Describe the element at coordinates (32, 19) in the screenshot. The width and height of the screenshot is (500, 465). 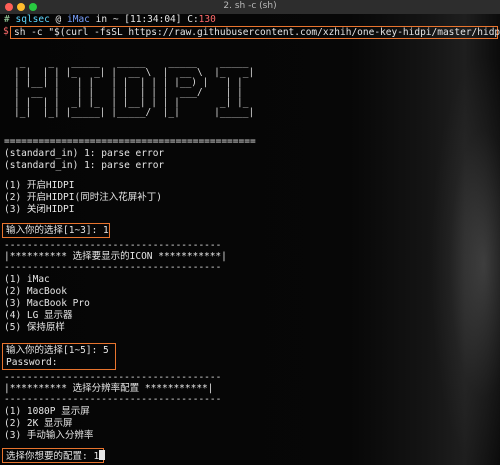
I see `prompt-user: sqlsec` at that location.